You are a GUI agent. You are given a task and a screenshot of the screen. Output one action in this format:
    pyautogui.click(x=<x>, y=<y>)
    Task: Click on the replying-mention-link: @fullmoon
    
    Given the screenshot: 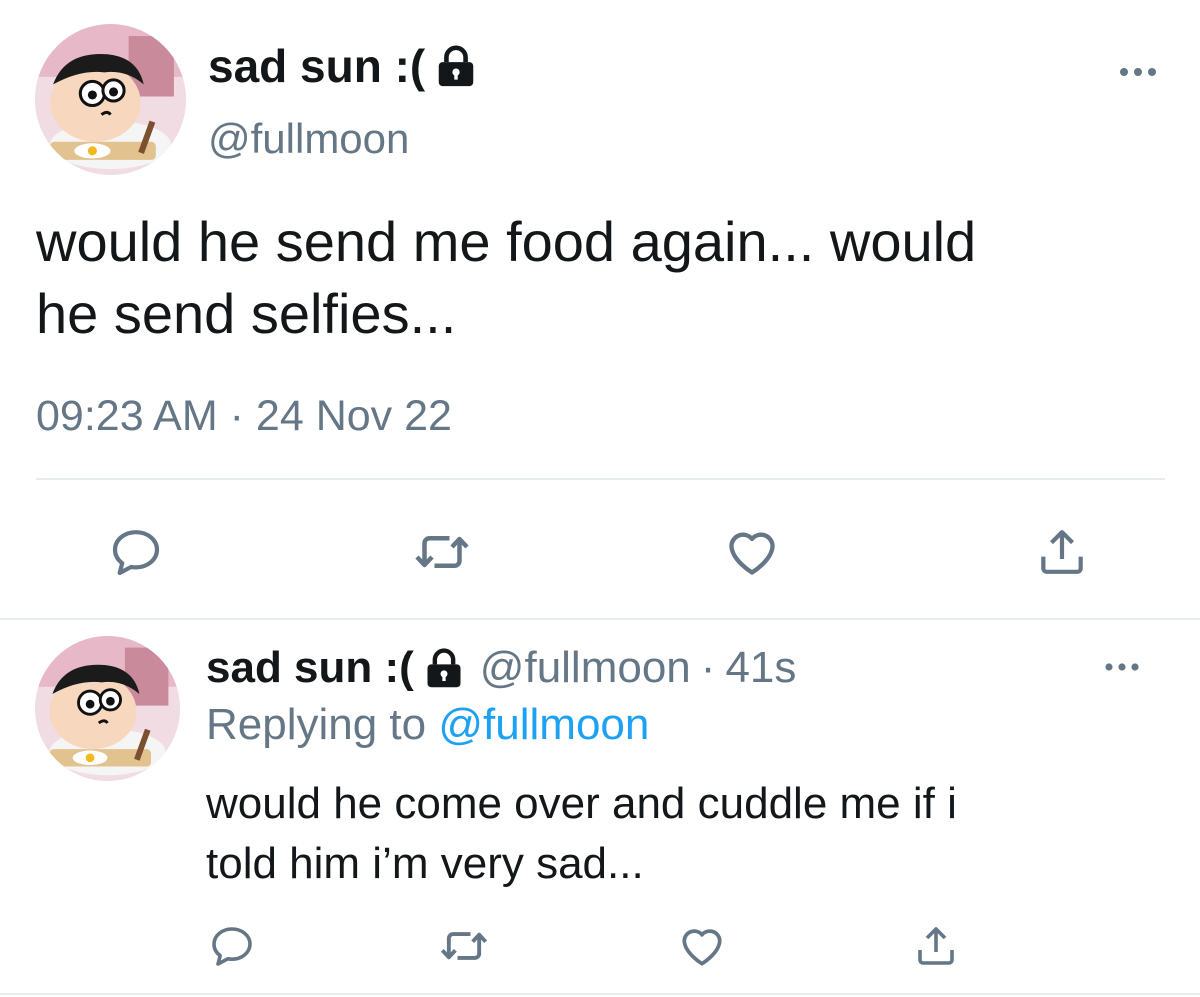 What is the action you would take?
    pyautogui.click(x=543, y=724)
    